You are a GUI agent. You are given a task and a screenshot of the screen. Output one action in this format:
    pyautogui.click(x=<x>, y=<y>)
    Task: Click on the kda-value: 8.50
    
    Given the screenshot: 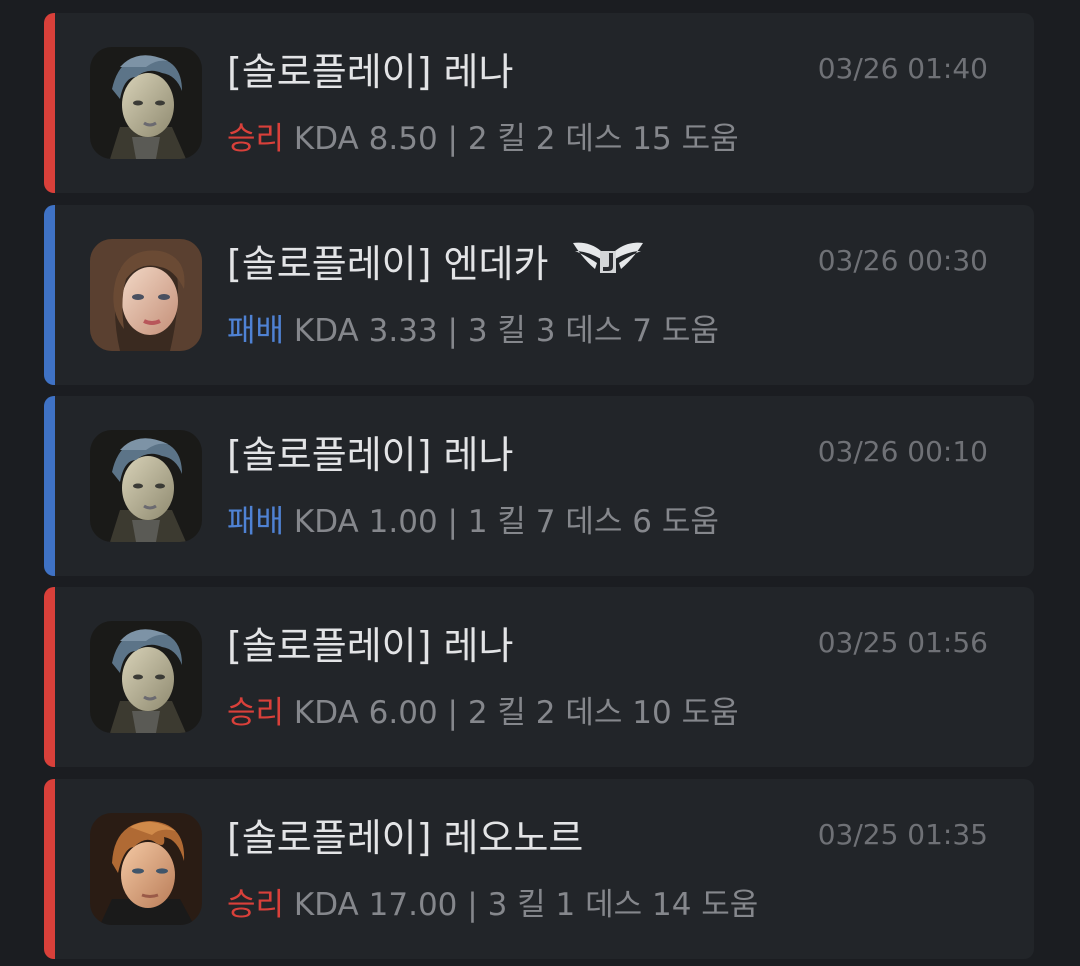 What is the action you would take?
    pyautogui.click(x=403, y=139)
    